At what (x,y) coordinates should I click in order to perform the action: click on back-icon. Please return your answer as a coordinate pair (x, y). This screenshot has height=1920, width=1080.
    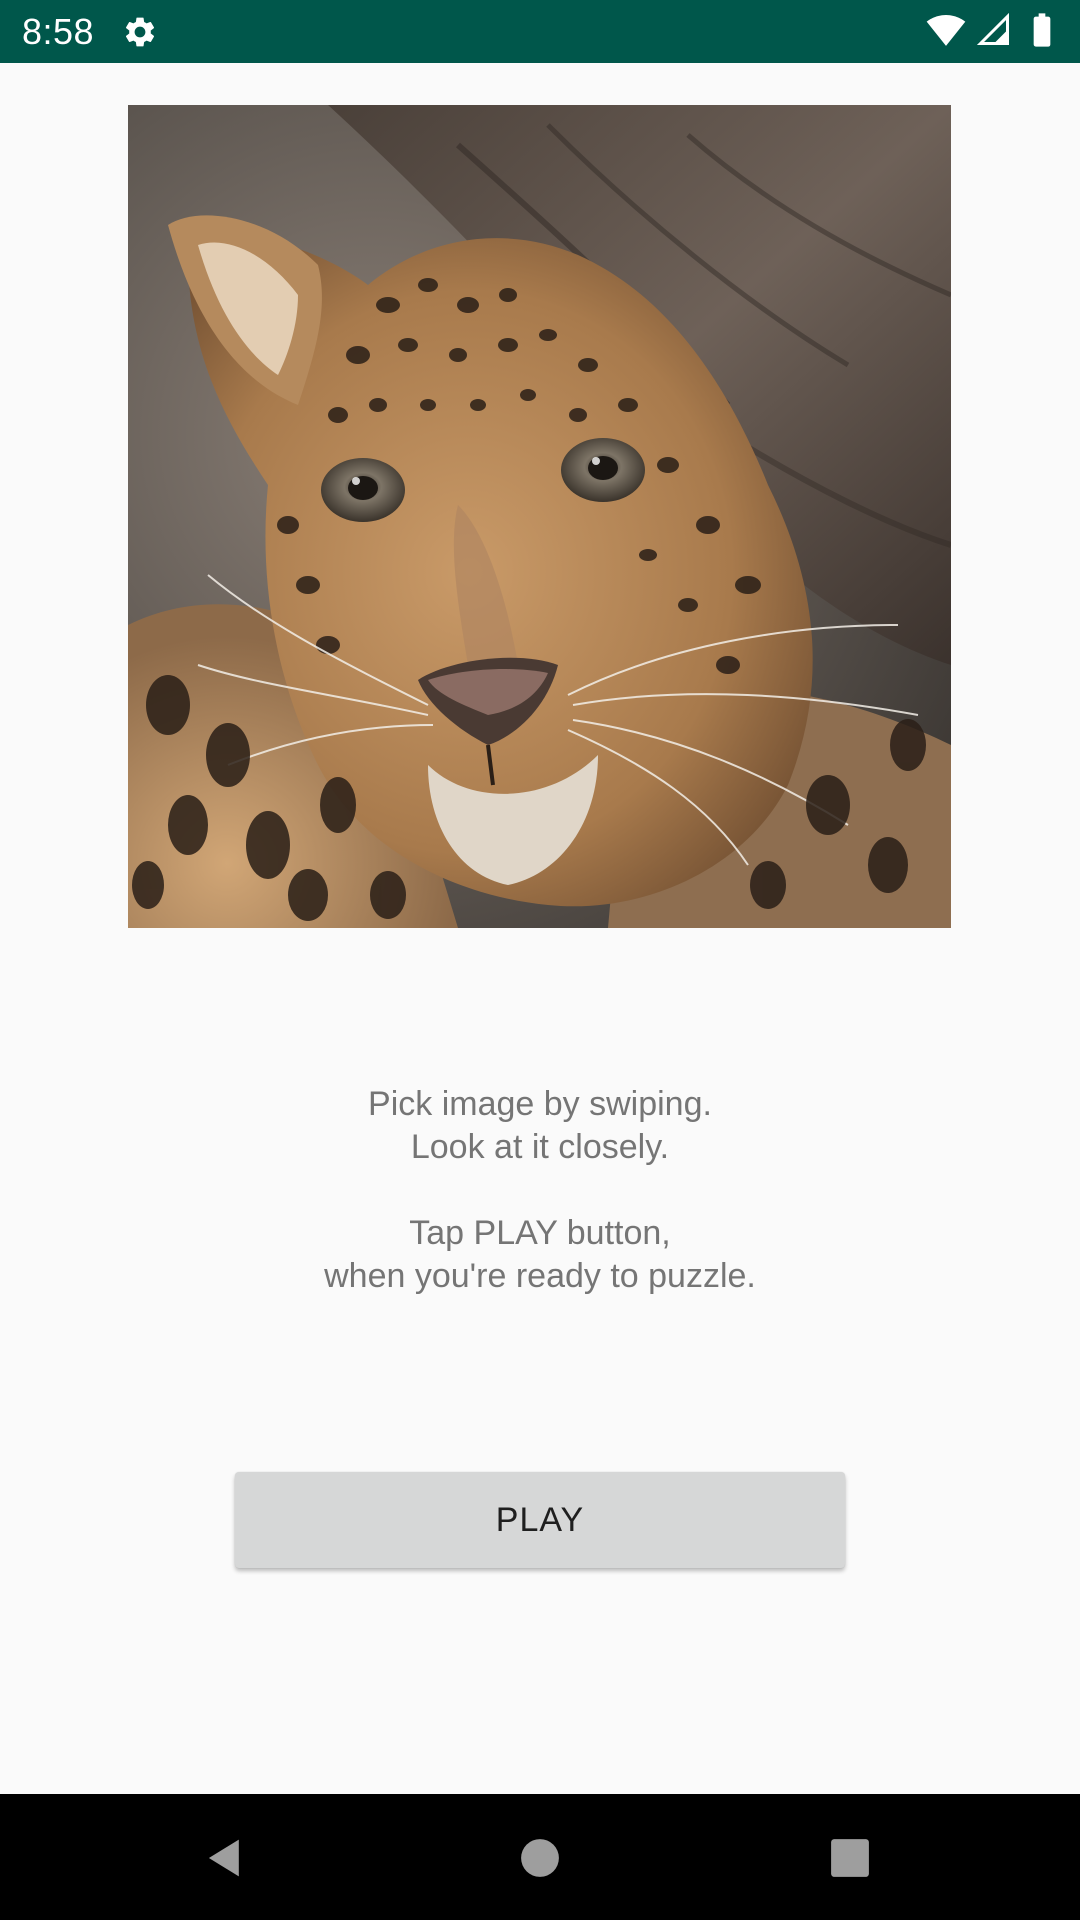
    Looking at the image, I should click on (225, 1858).